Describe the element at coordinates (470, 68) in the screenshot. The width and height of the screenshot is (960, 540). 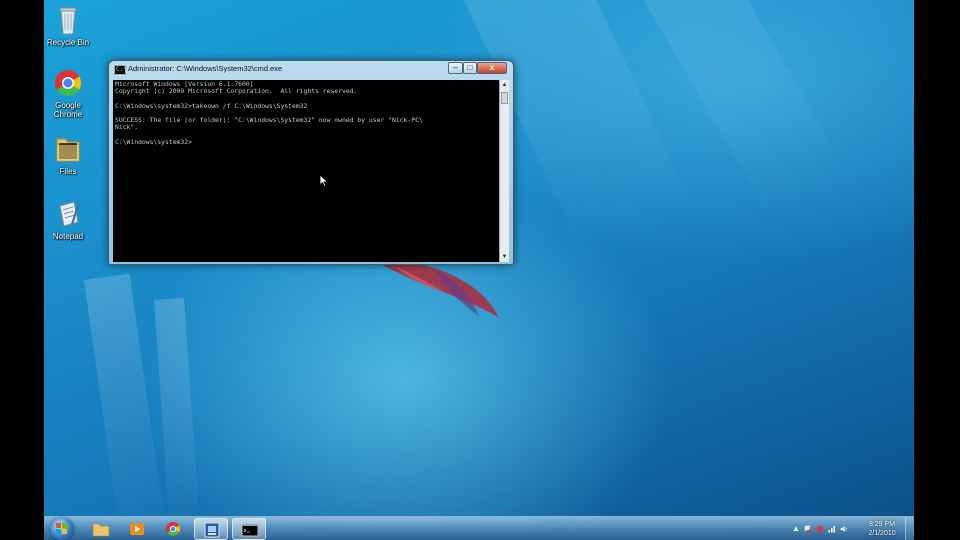
I see `maximize-button: □` at that location.